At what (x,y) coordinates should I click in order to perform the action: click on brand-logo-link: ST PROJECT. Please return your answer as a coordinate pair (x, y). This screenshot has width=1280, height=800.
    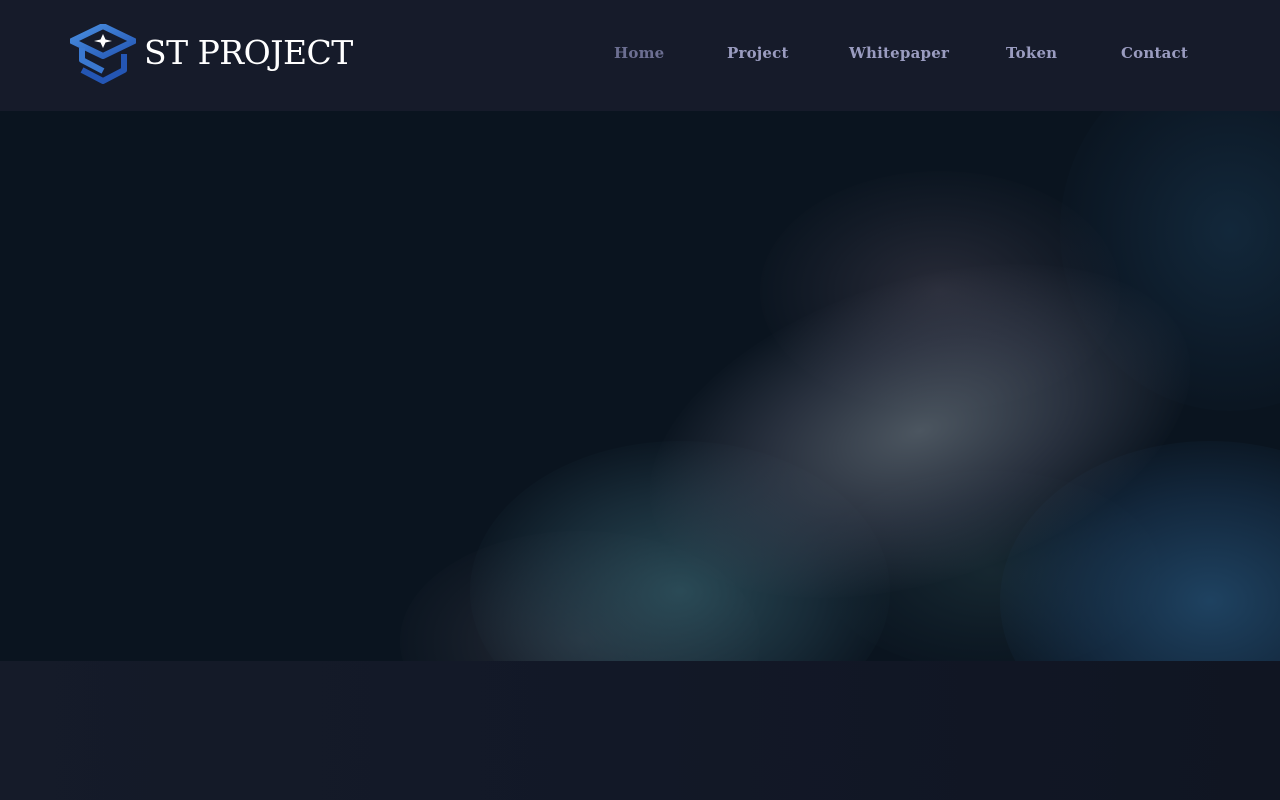
    Looking at the image, I should click on (211, 54).